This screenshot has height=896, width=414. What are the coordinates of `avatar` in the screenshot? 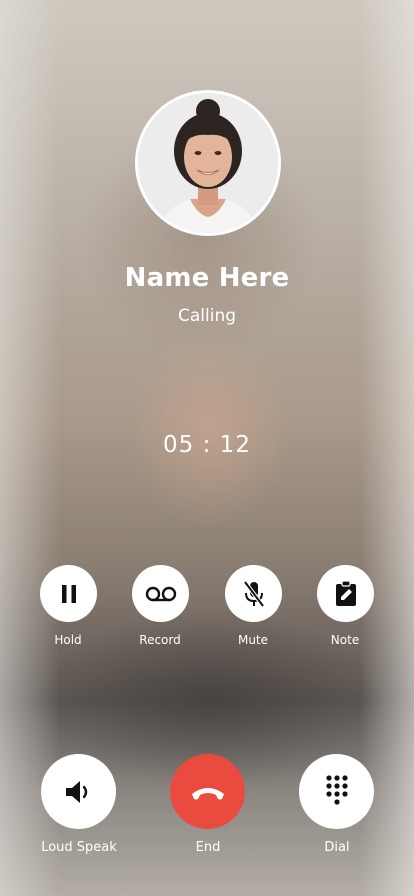 It's located at (208, 163).